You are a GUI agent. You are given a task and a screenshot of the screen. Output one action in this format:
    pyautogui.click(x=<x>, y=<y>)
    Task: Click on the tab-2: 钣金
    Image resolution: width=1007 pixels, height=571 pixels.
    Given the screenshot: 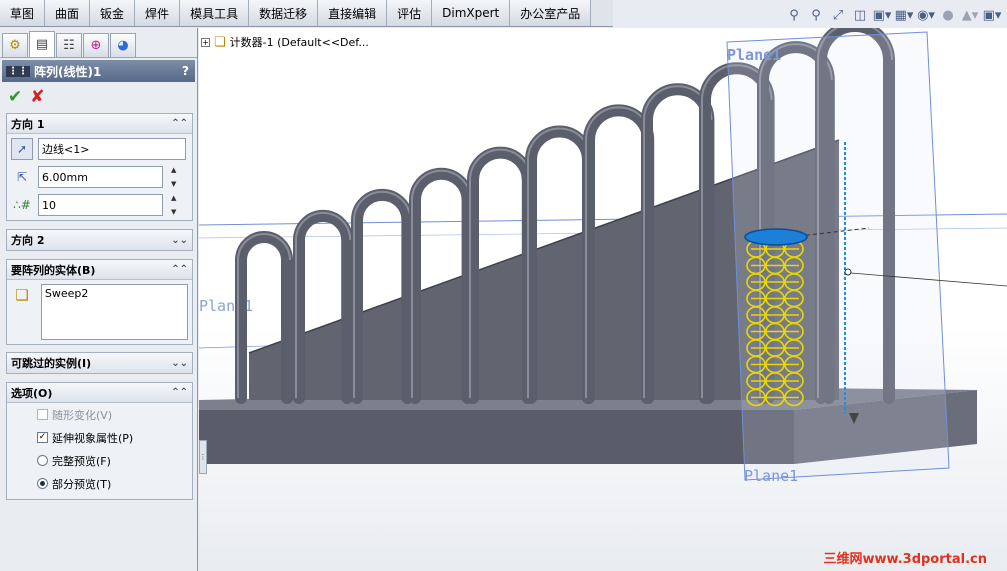 What is the action you would take?
    pyautogui.click(x=113, y=13)
    